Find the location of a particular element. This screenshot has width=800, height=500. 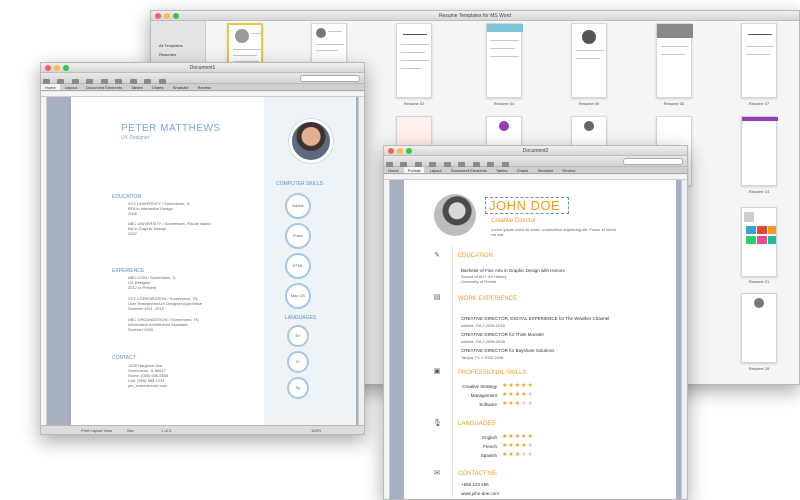

languages-heading: LANGUAGES is located at coordinates (301, 318).